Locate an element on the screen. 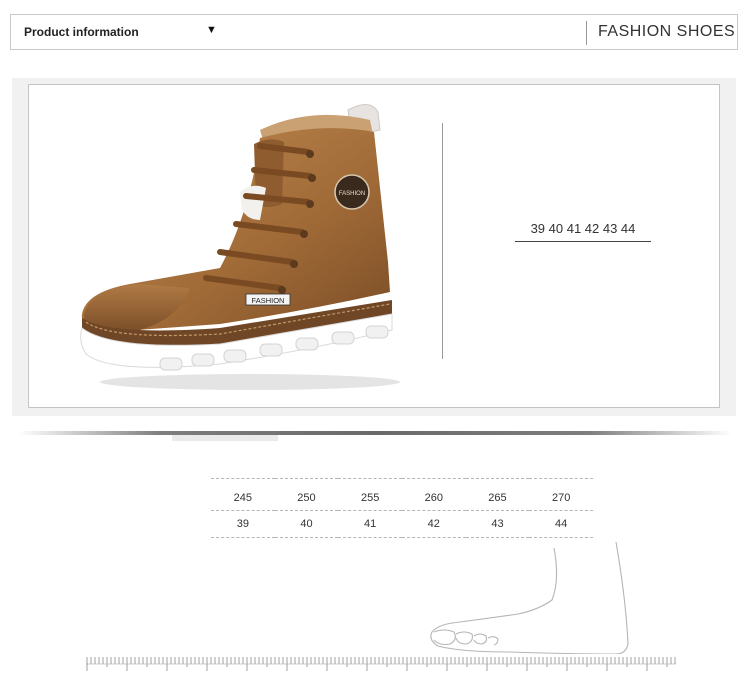 This screenshot has height=698, width=750. section-divider is located at coordinates (375, 433).